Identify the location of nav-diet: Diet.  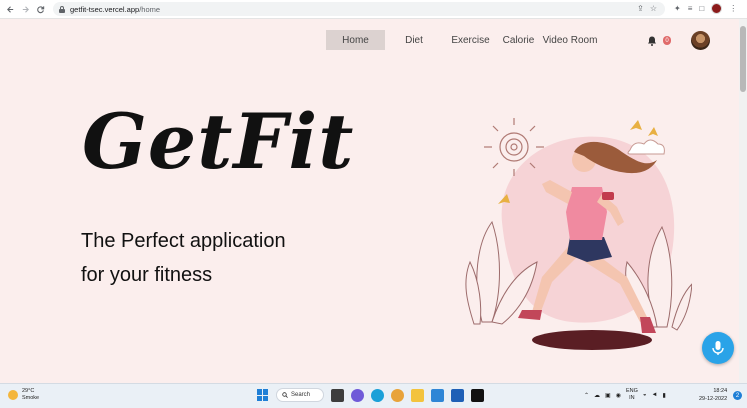
(414, 40).